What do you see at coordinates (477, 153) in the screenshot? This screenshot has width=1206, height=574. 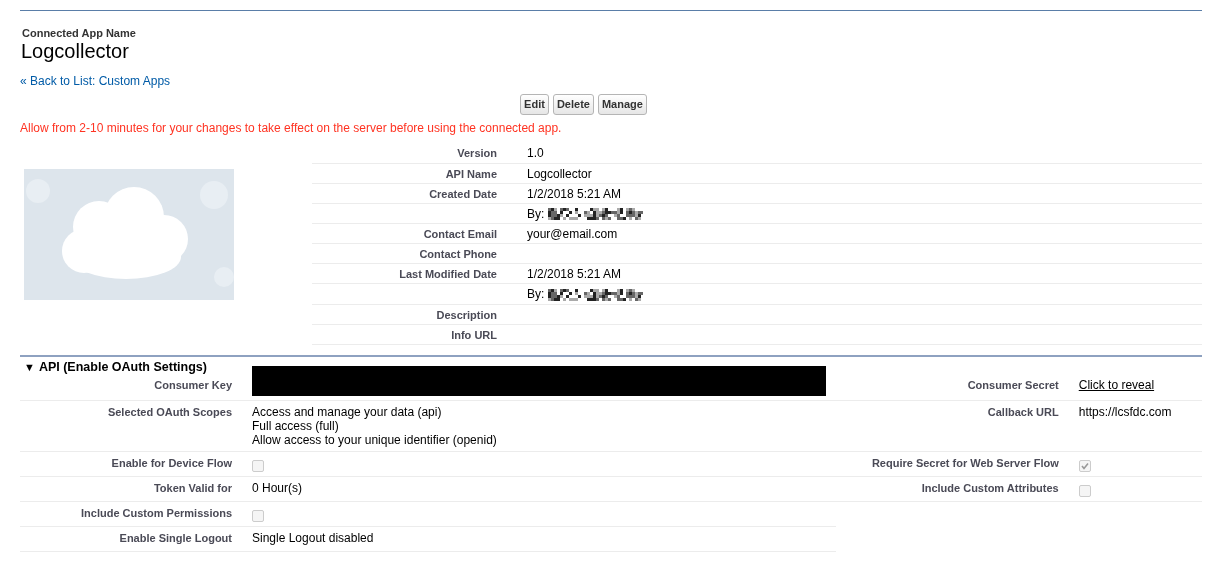 I see `field-label: Version` at bounding box center [477, 153].